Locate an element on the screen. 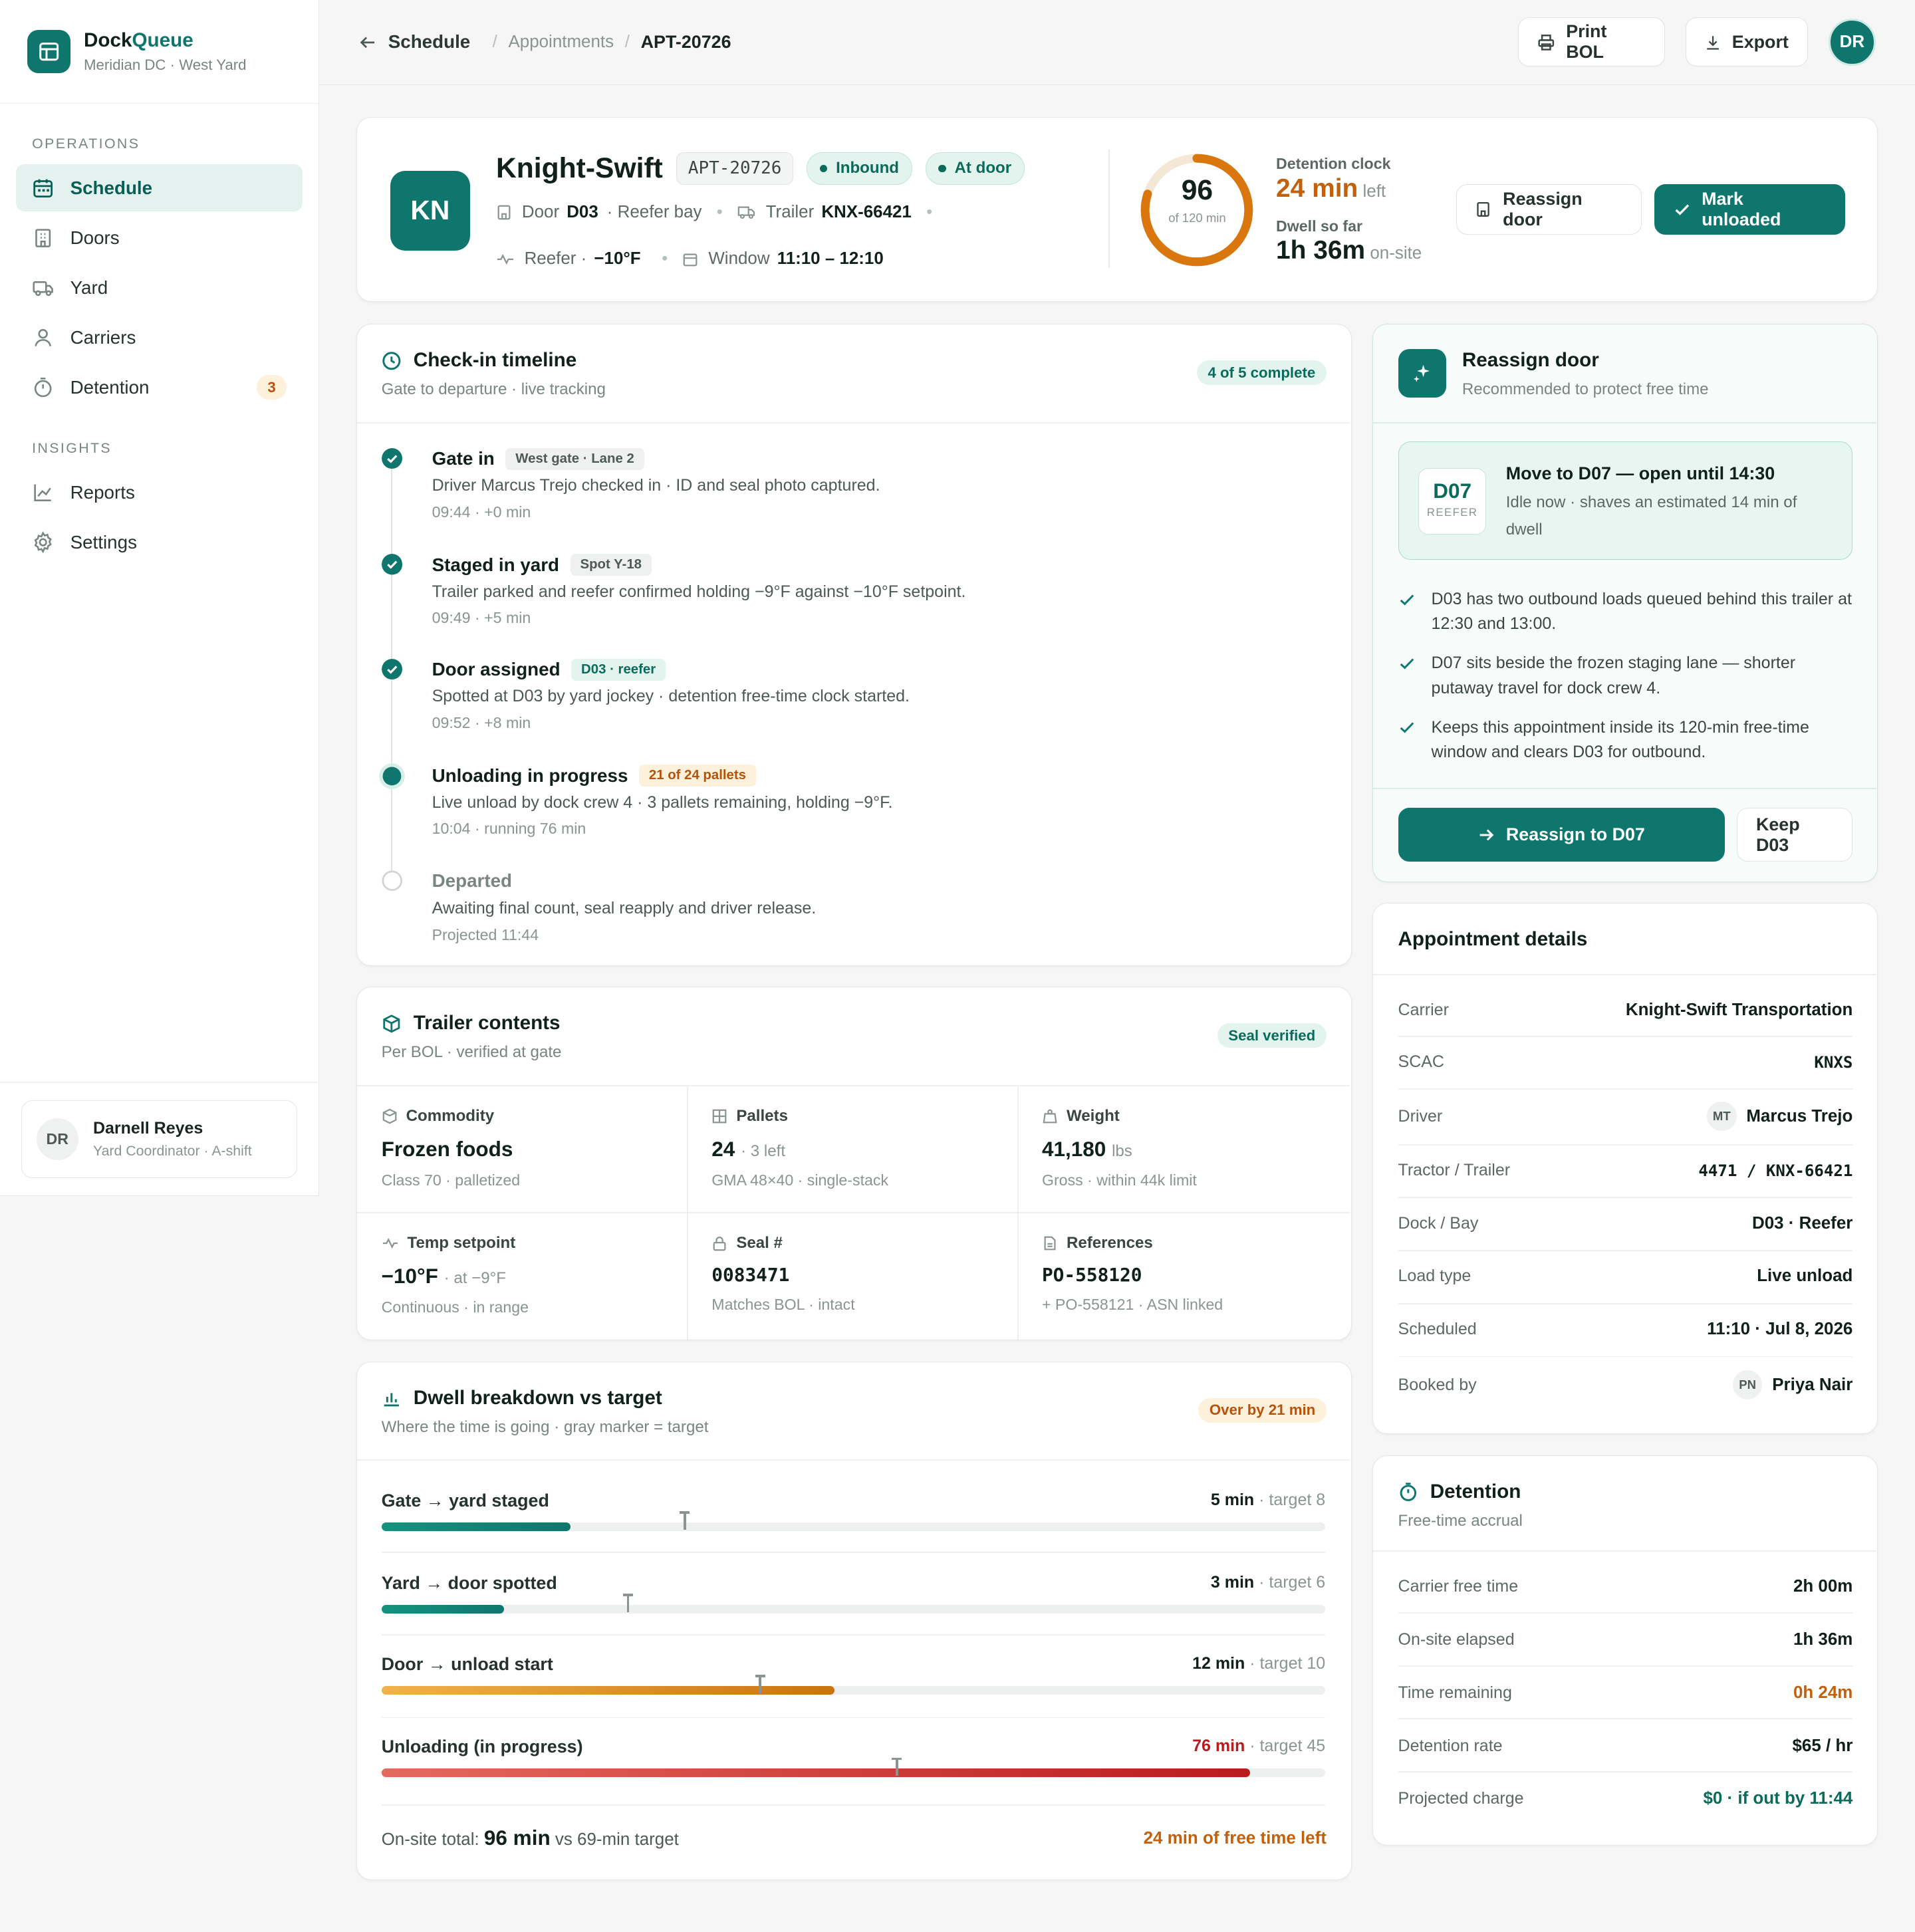 The width and height of the screenshot is (1915, 1932). status-badge-inbound: Inbound is located at coordinates (859, 168).